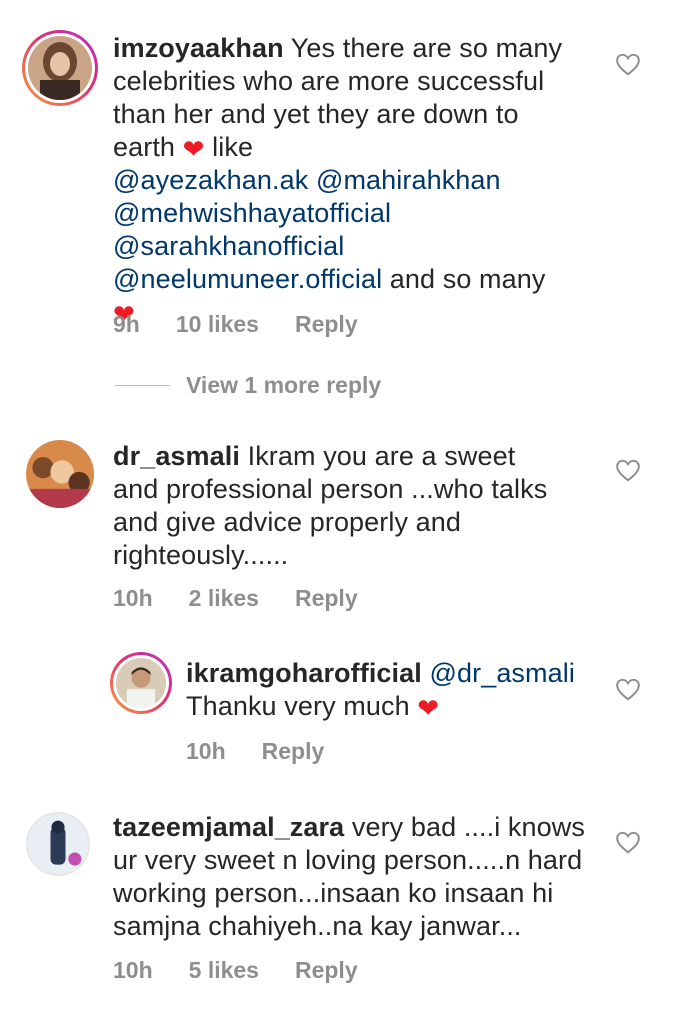  What do you see at coordinates (126, 324) in the screenshot?
I see `comment-time: 9h` at bounding box center [126, 324].